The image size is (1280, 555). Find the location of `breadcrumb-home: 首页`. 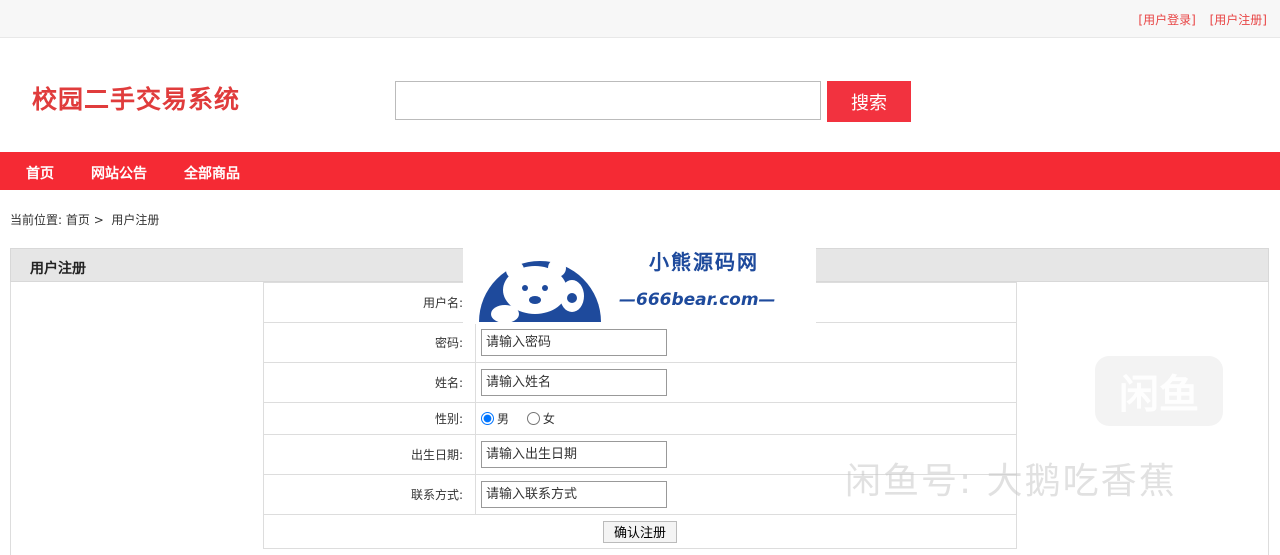

breadcrumb-home: 首页 is located at coordinates (78, 220).